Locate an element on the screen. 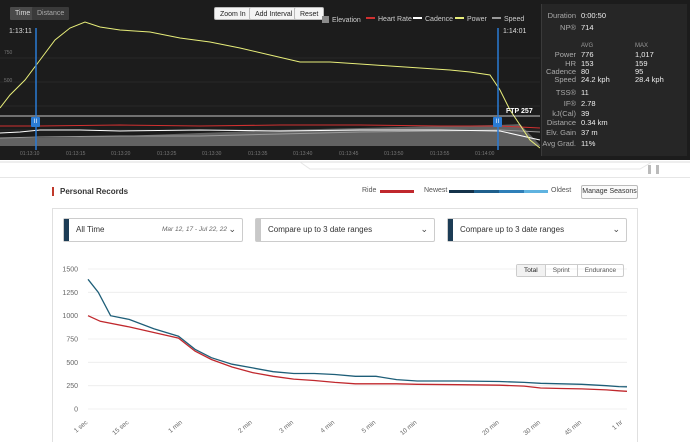  power-max: 1,017 is located at coordinates (644, 54).